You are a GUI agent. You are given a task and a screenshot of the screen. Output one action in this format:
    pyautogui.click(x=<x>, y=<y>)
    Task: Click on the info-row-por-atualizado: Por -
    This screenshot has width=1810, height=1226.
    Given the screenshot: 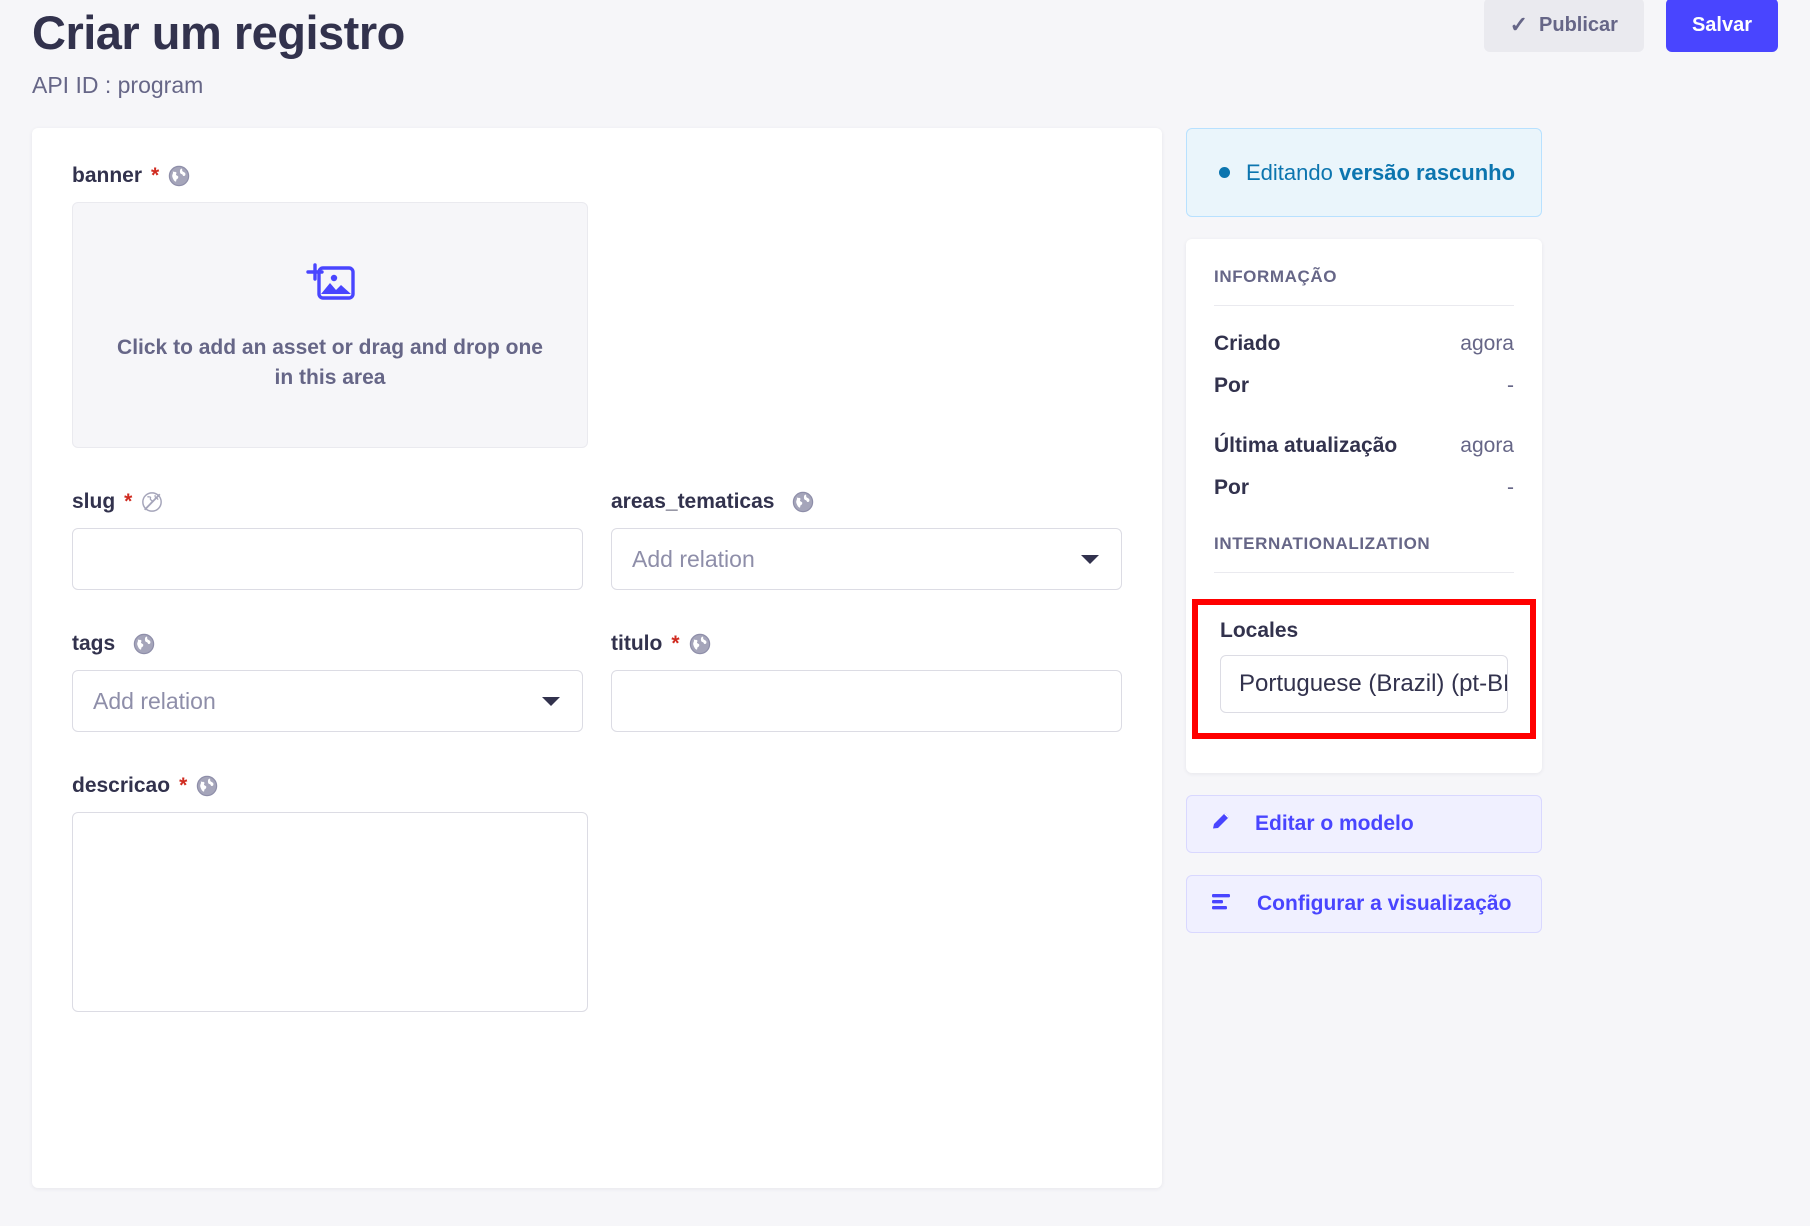 What is the action you would take?
    pyautogui.click(x=1364, y=488)
    